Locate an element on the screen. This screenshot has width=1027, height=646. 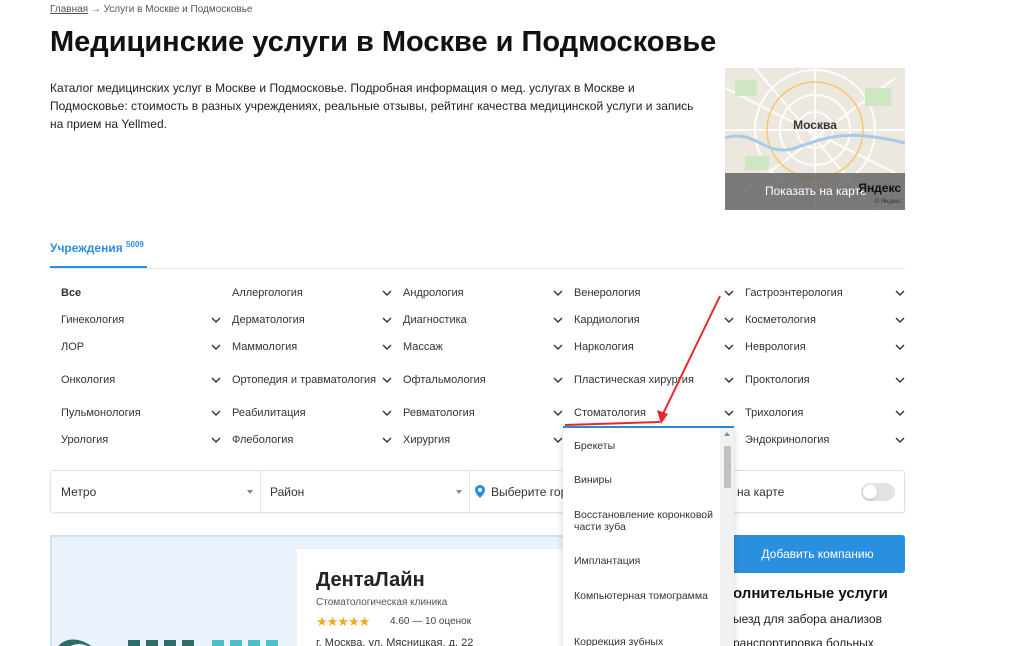
category-1-2: Диагностика is located at coordinates (483, 320).